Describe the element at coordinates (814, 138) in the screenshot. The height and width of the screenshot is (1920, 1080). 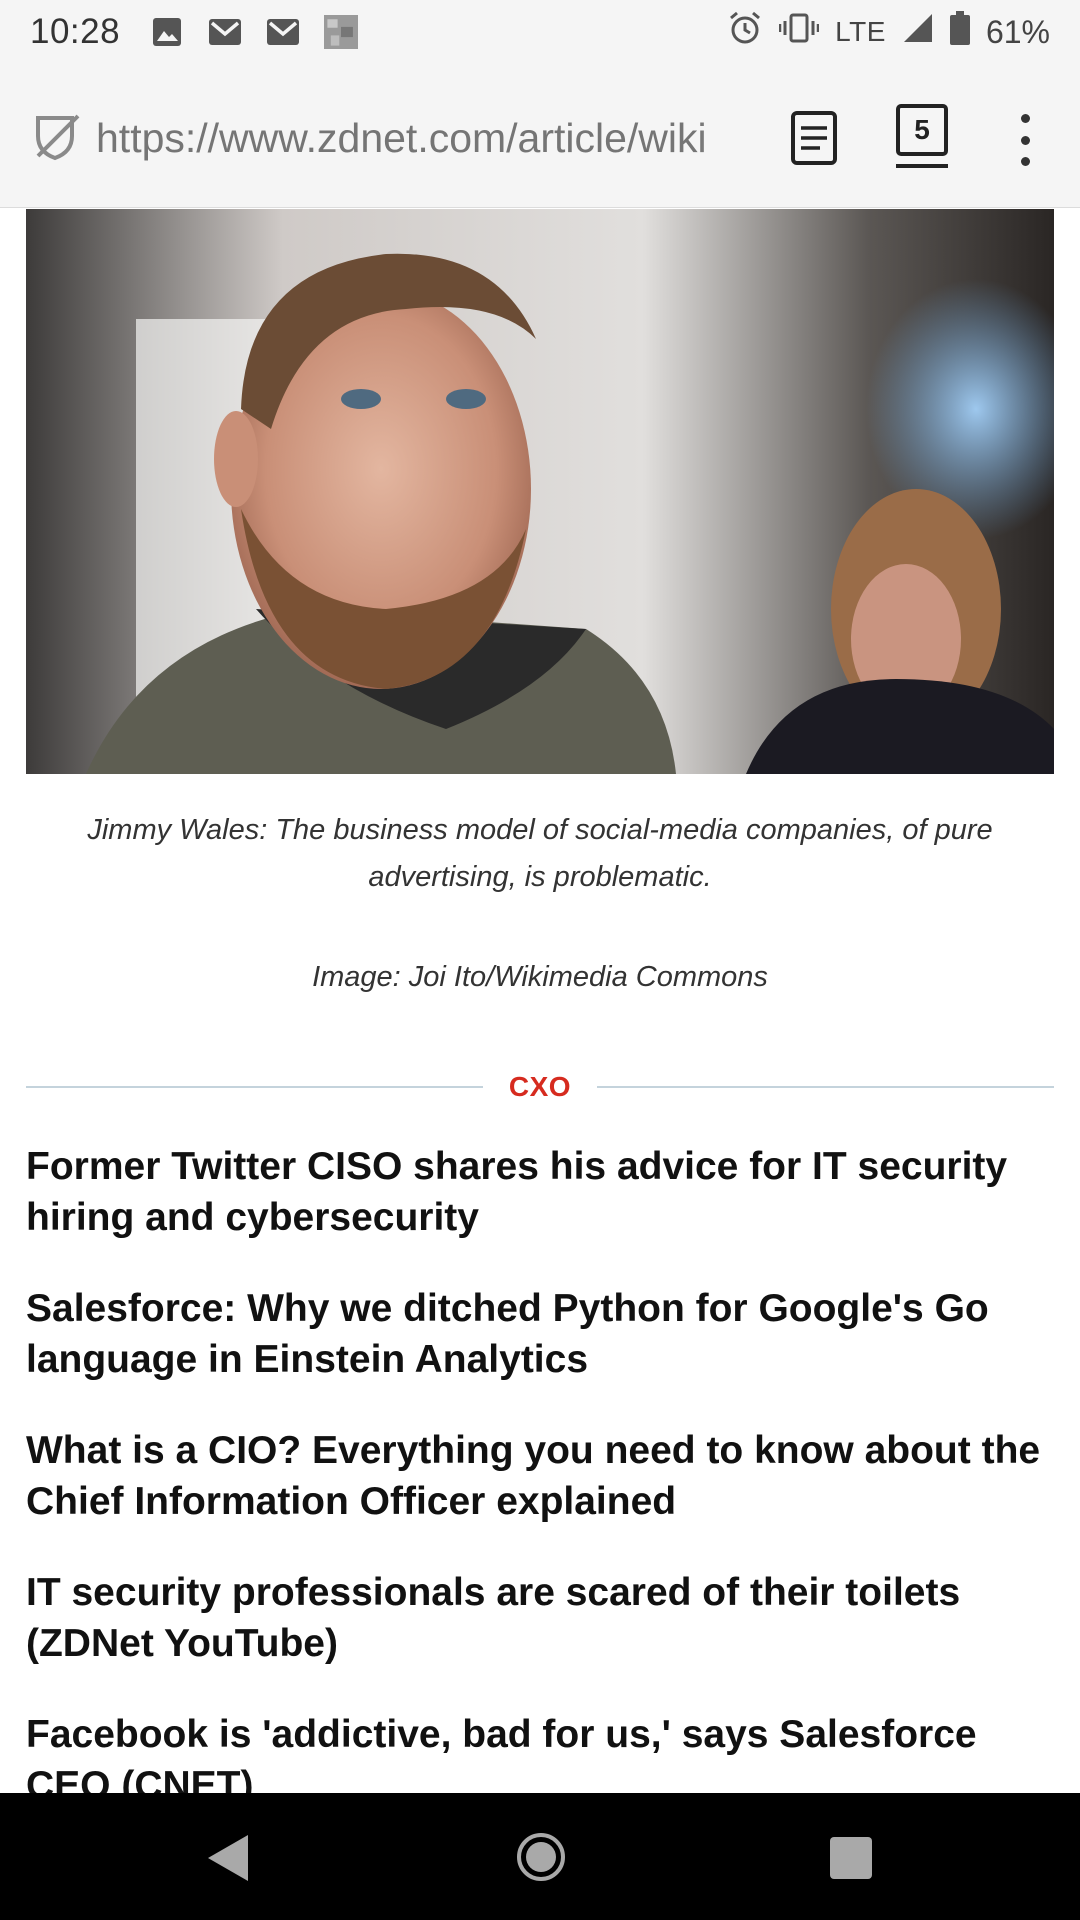
I see `reader-mode-icon` at that location.